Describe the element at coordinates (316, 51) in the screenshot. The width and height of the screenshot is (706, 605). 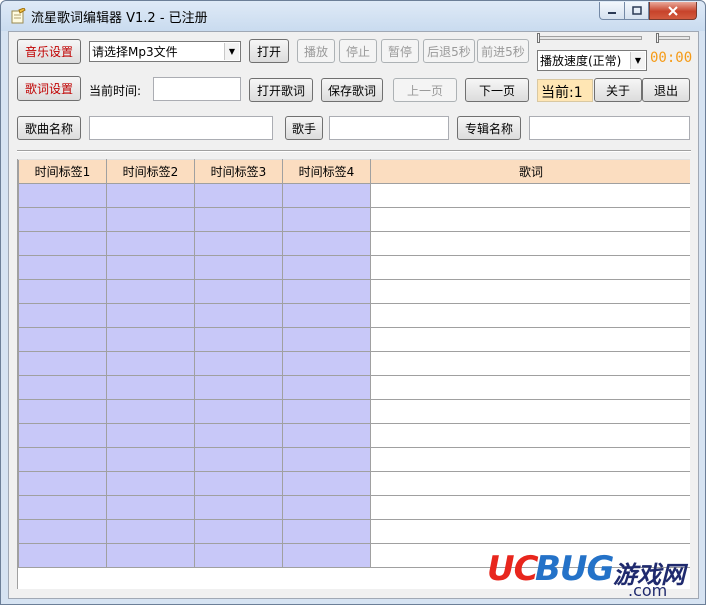
I see `play-button: 播放` at that location.